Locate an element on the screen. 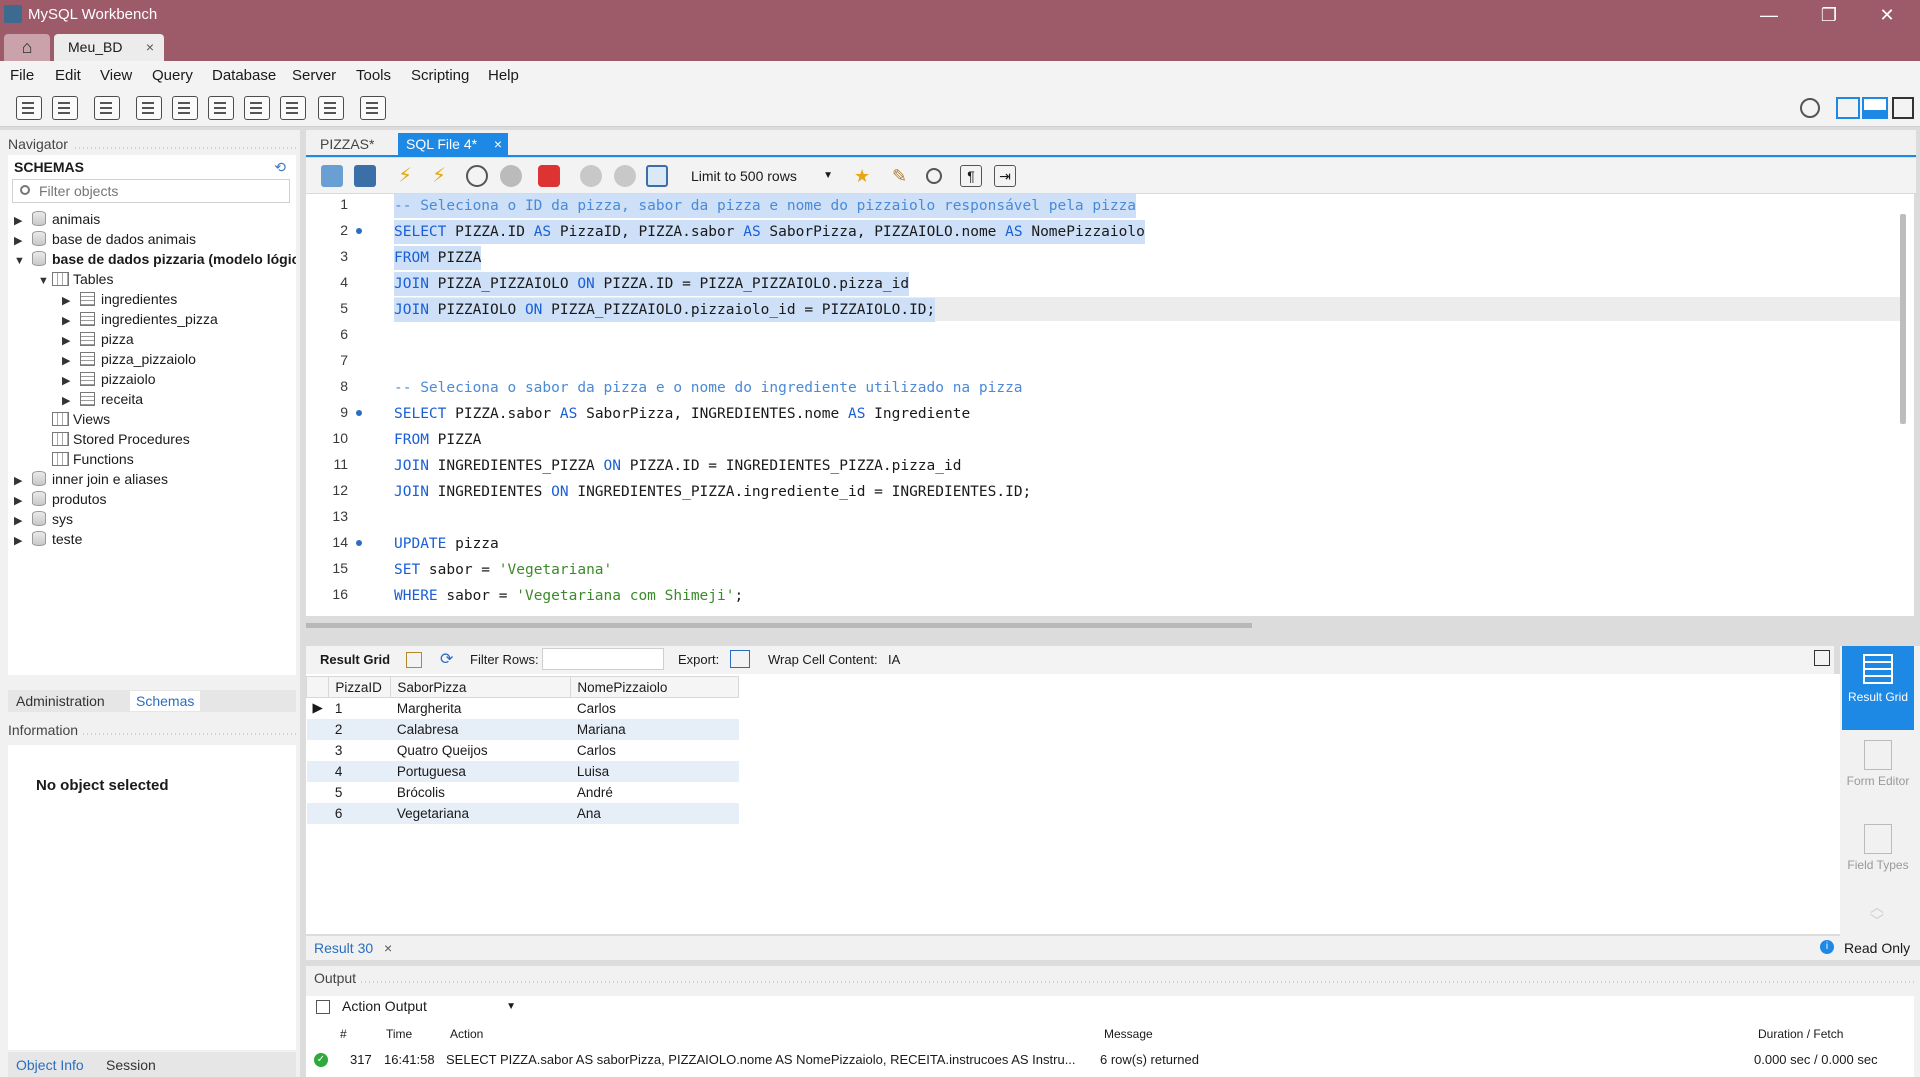  beautify-icon: ✎ is located at coordinates (903, 176).